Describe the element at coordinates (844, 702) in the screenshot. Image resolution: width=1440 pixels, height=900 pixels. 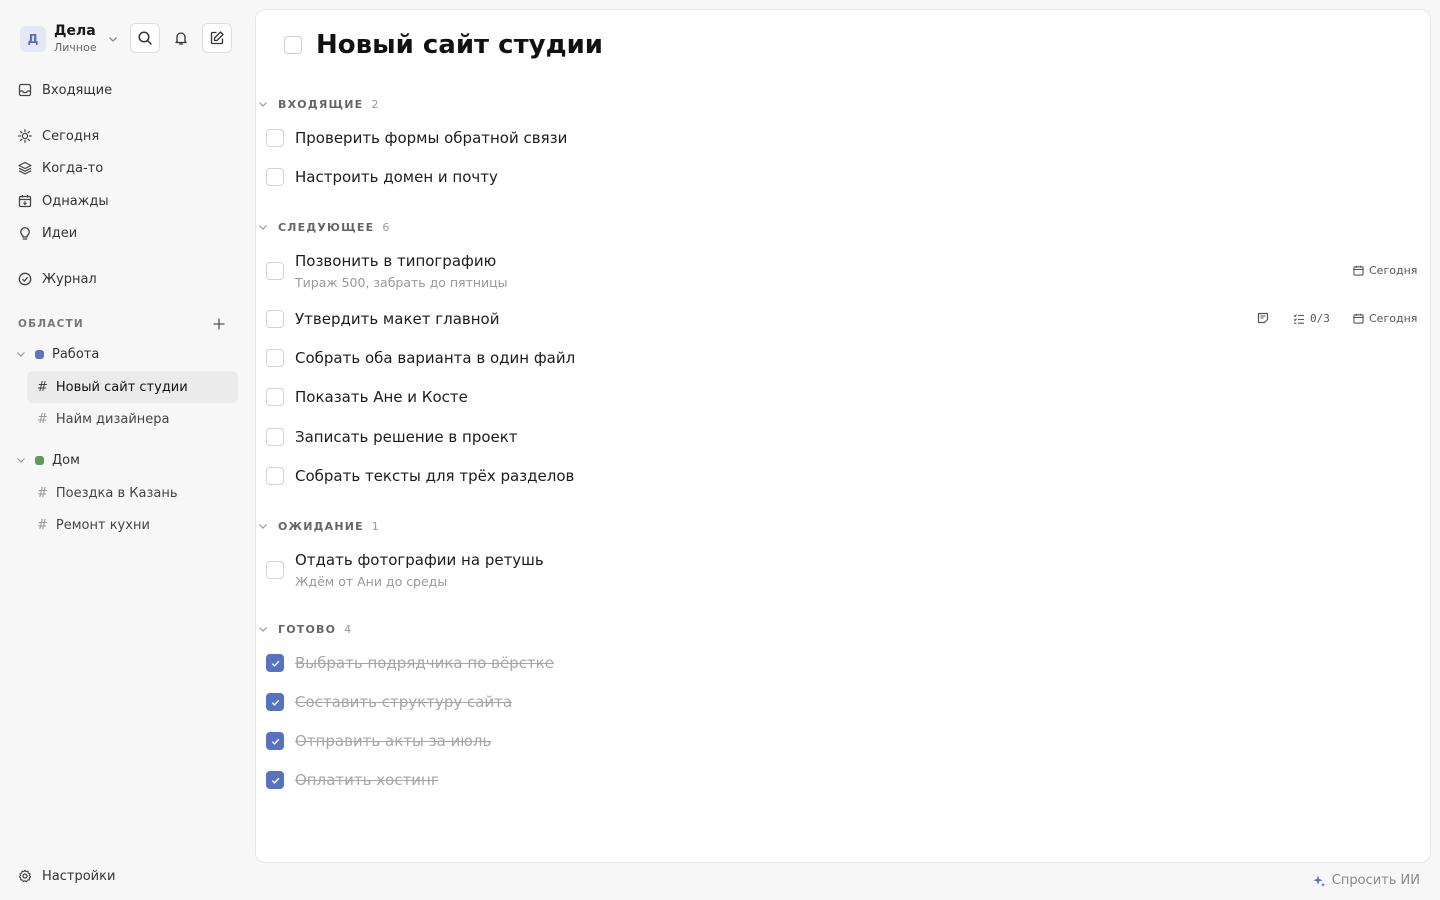
I see `task-row: Составить структуру сайта` at that location.